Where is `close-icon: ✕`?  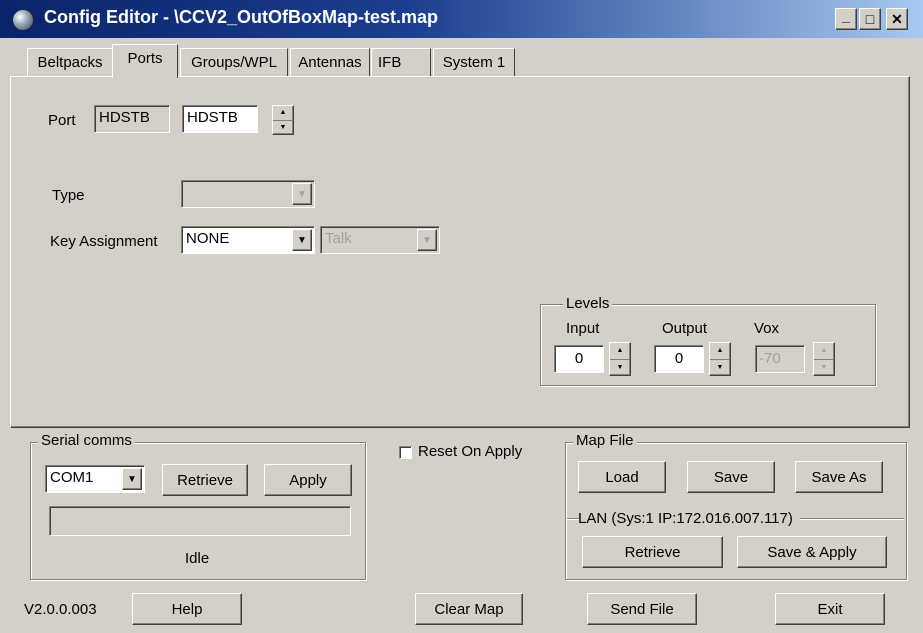 close-icon: ✕ is located at coordinates (897, 18).